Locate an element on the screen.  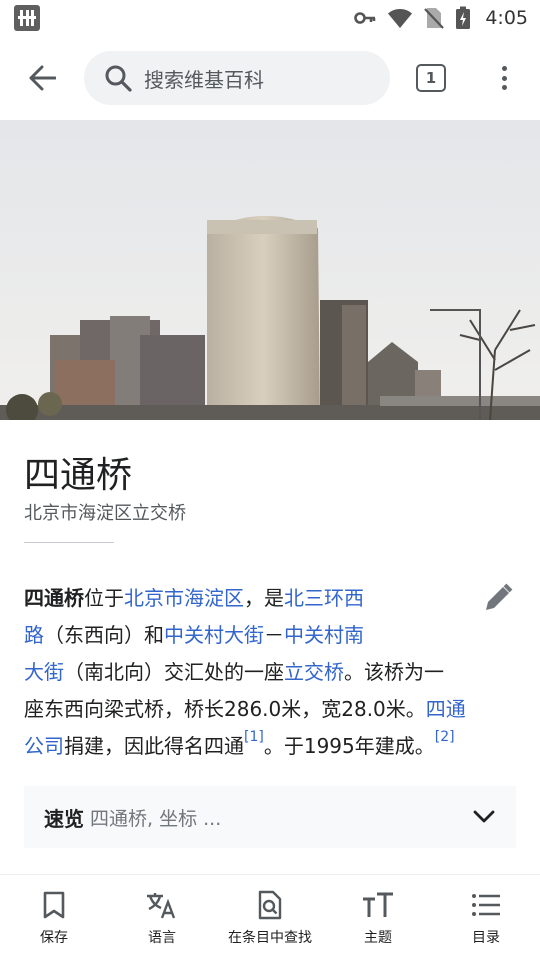
bookmark-icon is located at coordinates (54, 905).